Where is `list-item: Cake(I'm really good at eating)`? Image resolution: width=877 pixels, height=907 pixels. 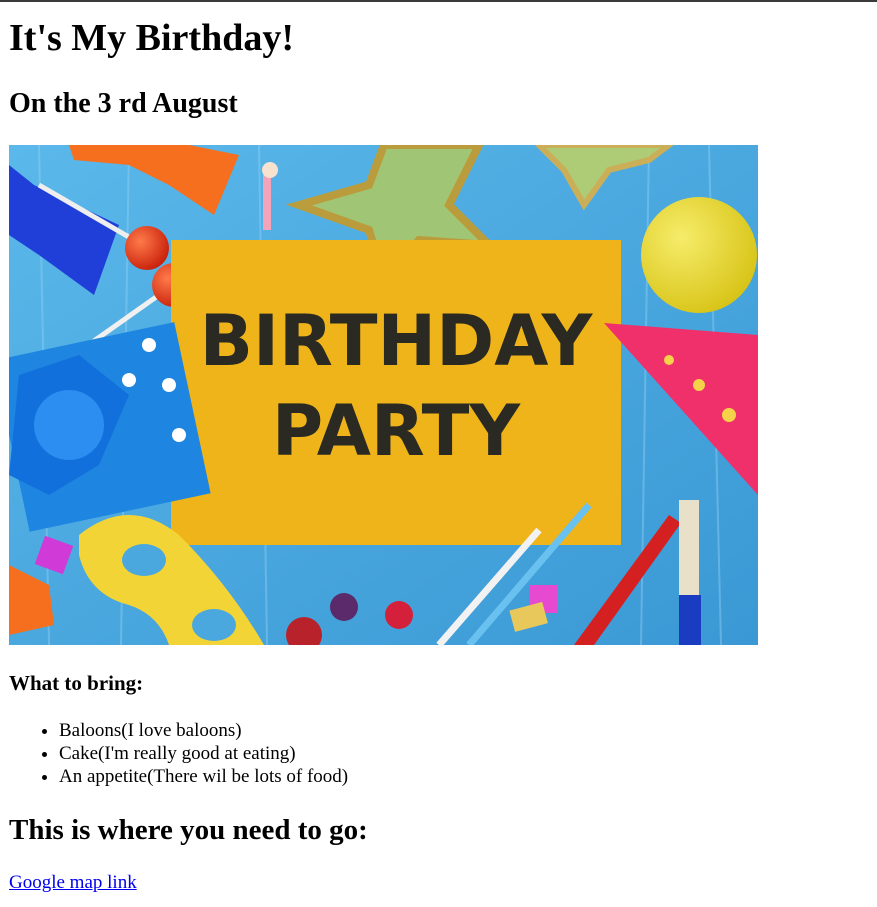
list-item: Cake(I'm really good at eating) is located at coordinates (203, 753).